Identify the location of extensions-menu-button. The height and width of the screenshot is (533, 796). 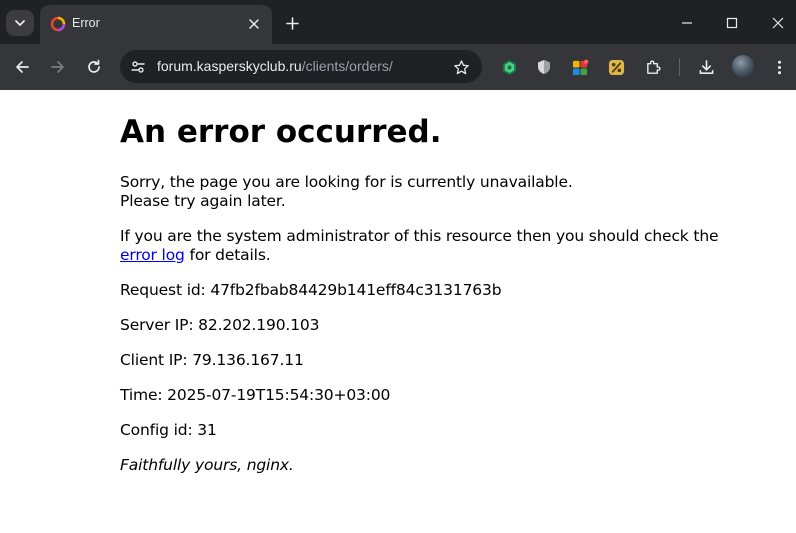
(653, 67).